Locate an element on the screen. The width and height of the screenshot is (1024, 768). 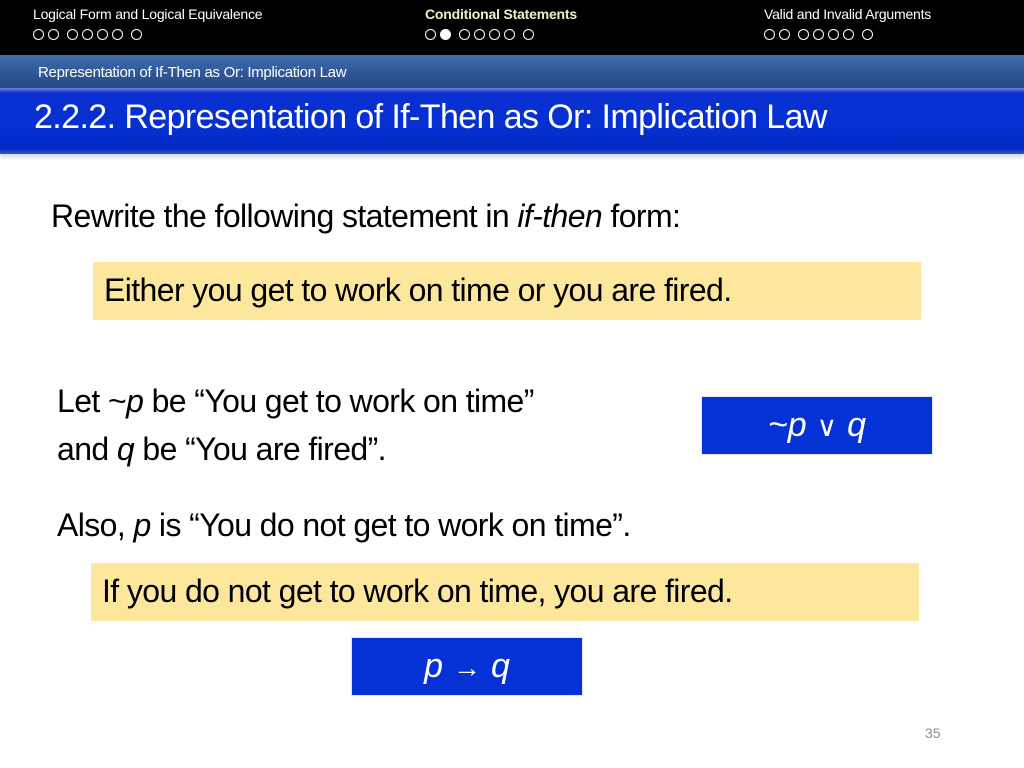
nav-section-title: Conditional Statements is located at coordinates (501, 14).